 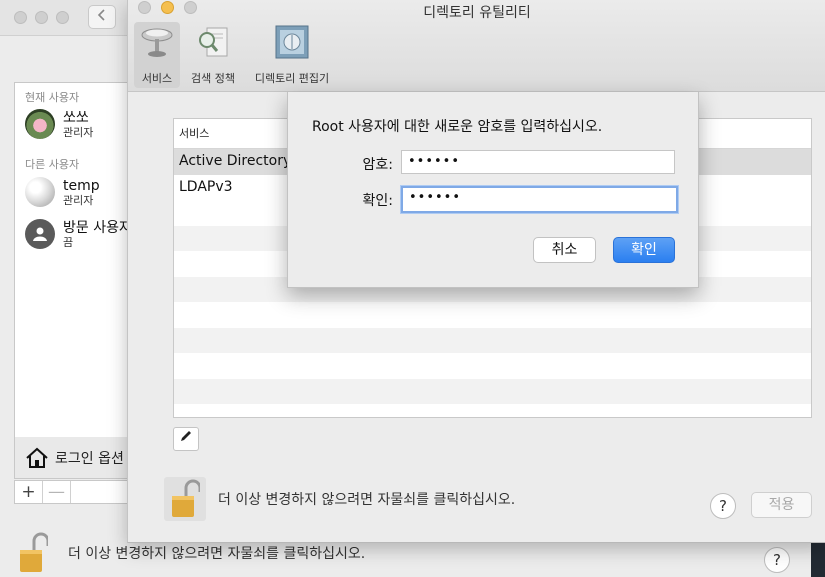 I want to click on guest-avatar, so click(x=40, y=234).